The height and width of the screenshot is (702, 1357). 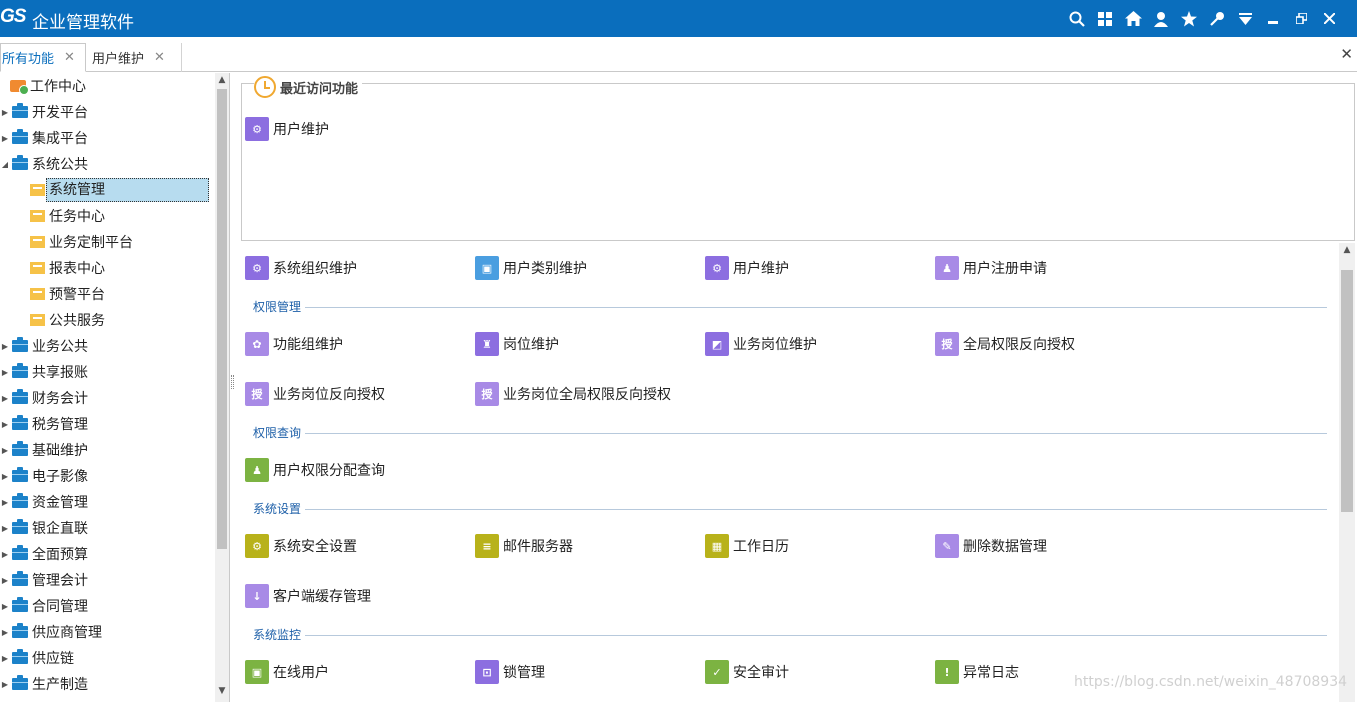 I want to click on function-item: ✿ 功能组维护, so click(x=294, y=344).